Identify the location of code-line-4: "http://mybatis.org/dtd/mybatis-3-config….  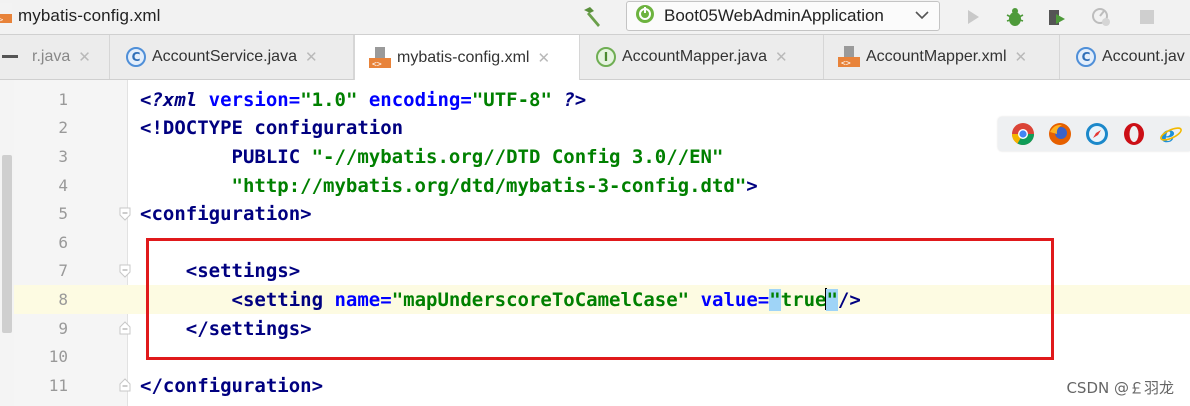
(449, 186).